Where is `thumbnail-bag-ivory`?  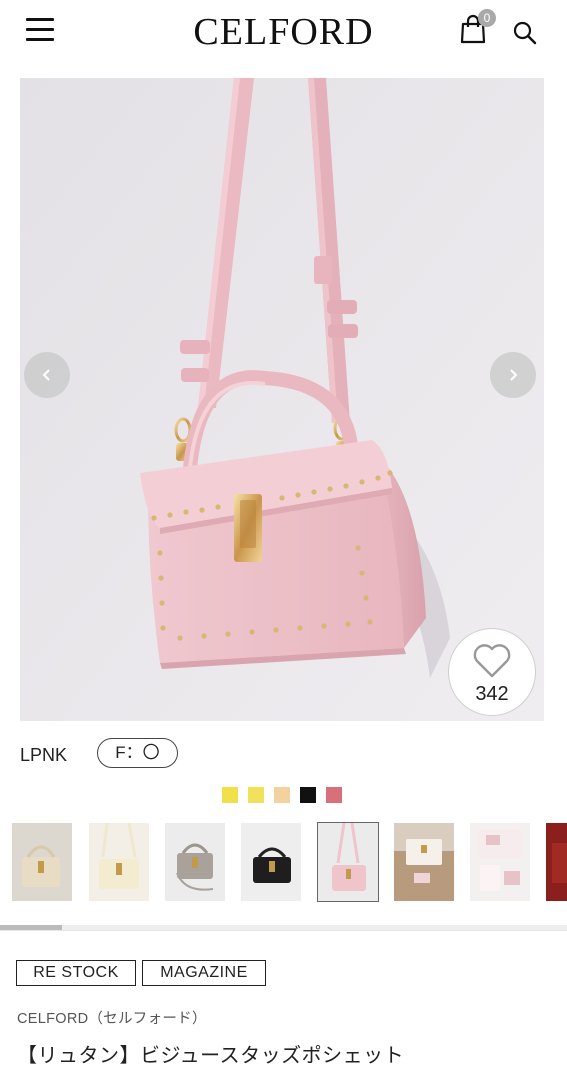
thumbnail-bag-ivory is located at coordinates (119, 862).